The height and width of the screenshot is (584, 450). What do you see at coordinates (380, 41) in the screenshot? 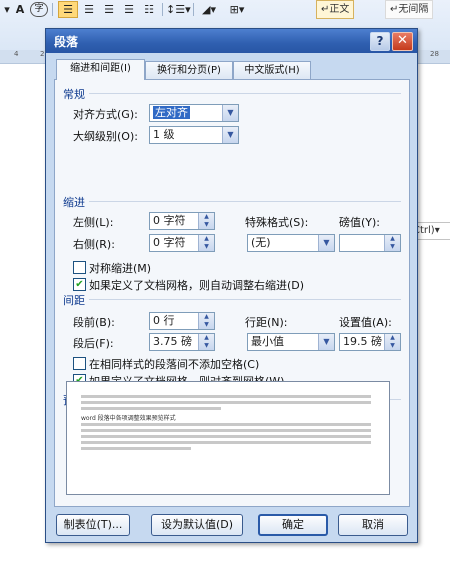
I see `help-button: ?` at bounding box center [380, 41].